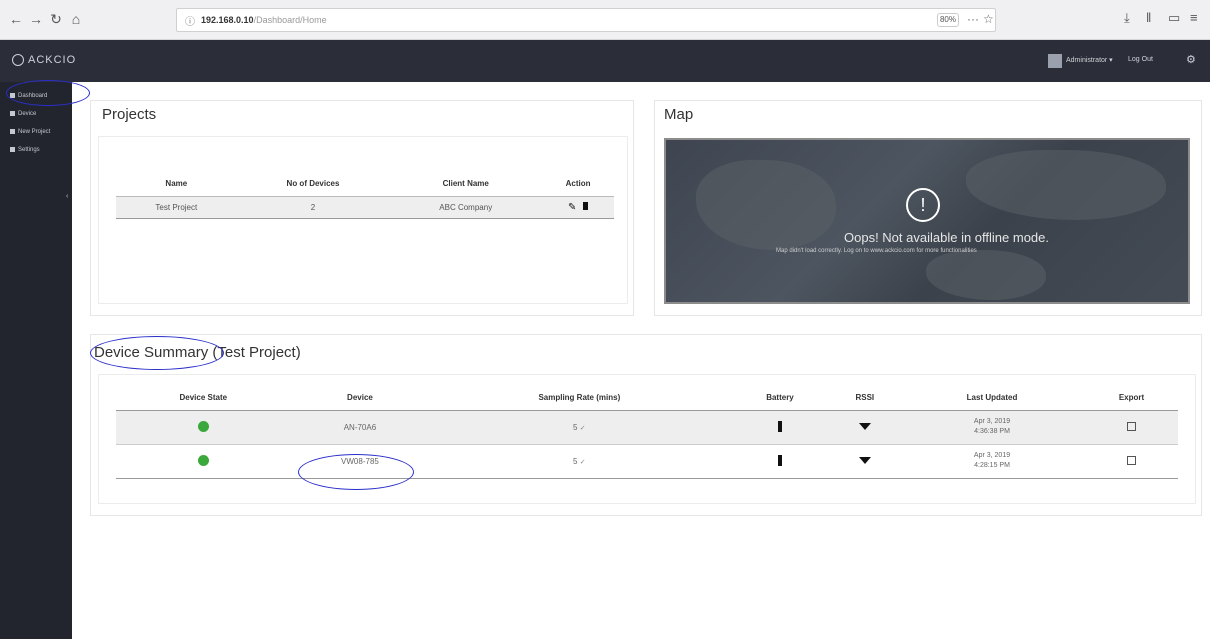 This screenshot has width=1210, height=639. Describe the element at coordinates (466, 207) in the screenshot. I see `project-client: ABC Company` at that location.